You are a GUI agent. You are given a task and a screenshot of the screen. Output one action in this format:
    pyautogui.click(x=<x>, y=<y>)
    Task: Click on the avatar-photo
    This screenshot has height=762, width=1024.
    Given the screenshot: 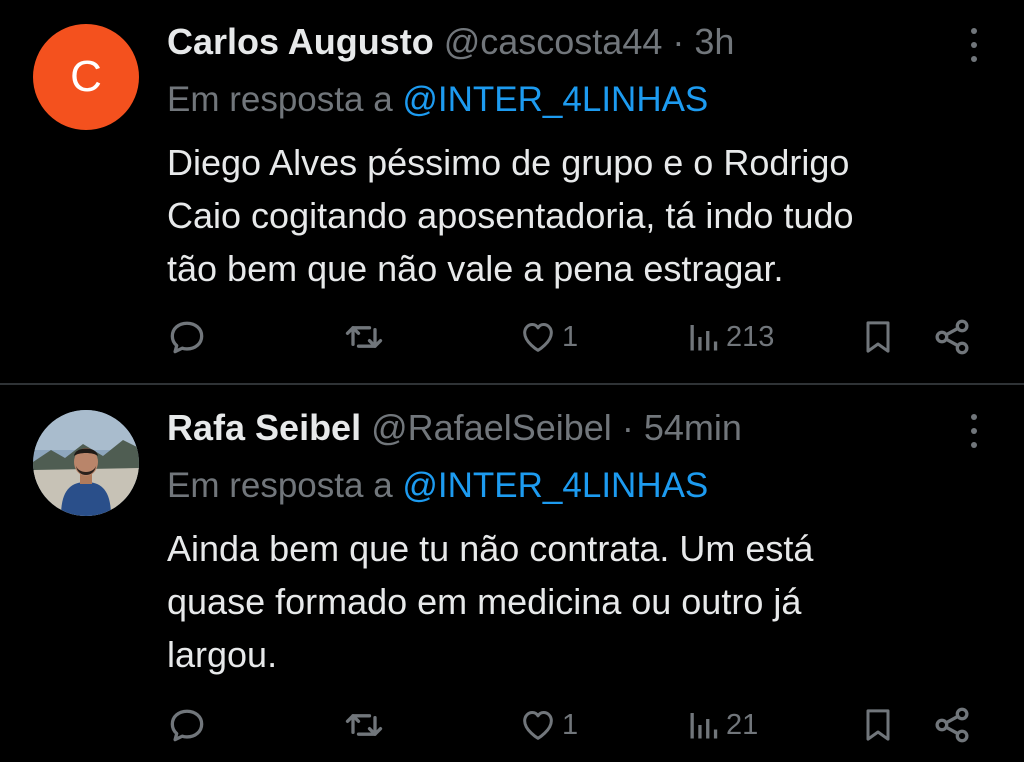 What is the action you would take?
    pyautogui.click(x=86, y=463)
    